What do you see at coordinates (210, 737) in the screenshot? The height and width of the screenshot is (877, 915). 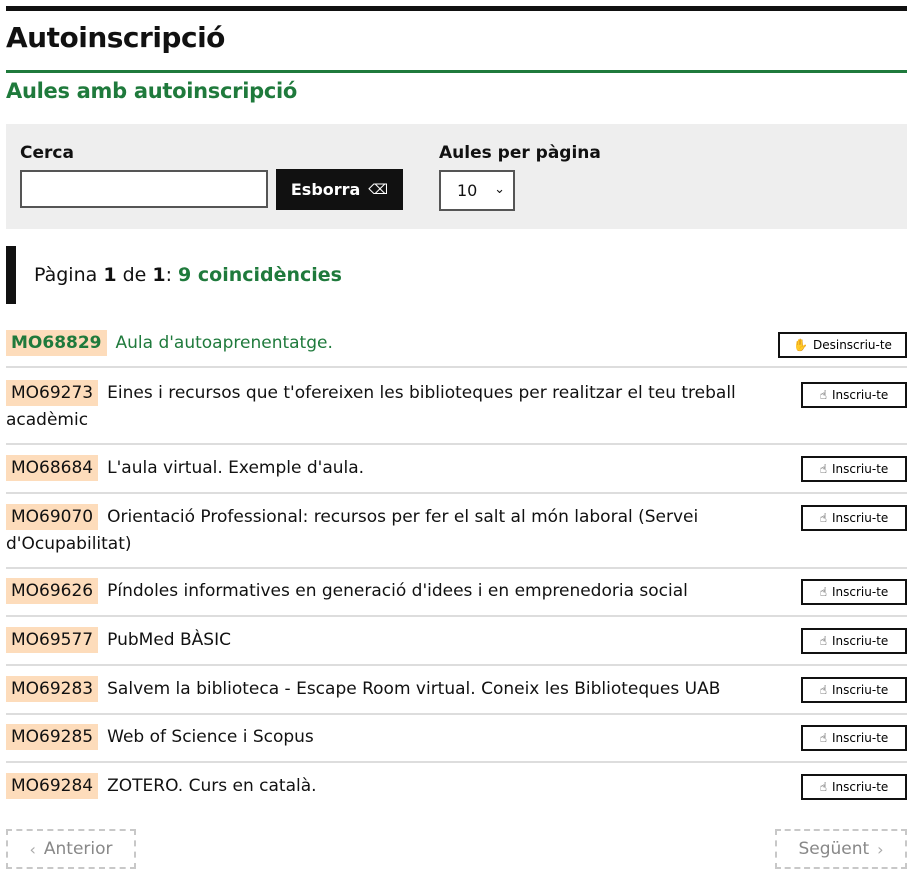 I see `course-title: Web of Science i Scopus` at bounding box center [210, 737].